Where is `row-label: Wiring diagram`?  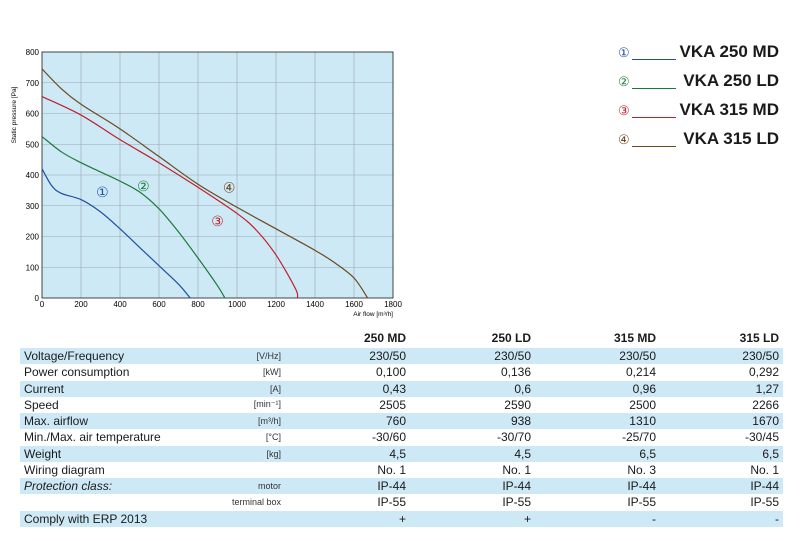 row-label: Wiring diagram is located at coordinates (110, 469).